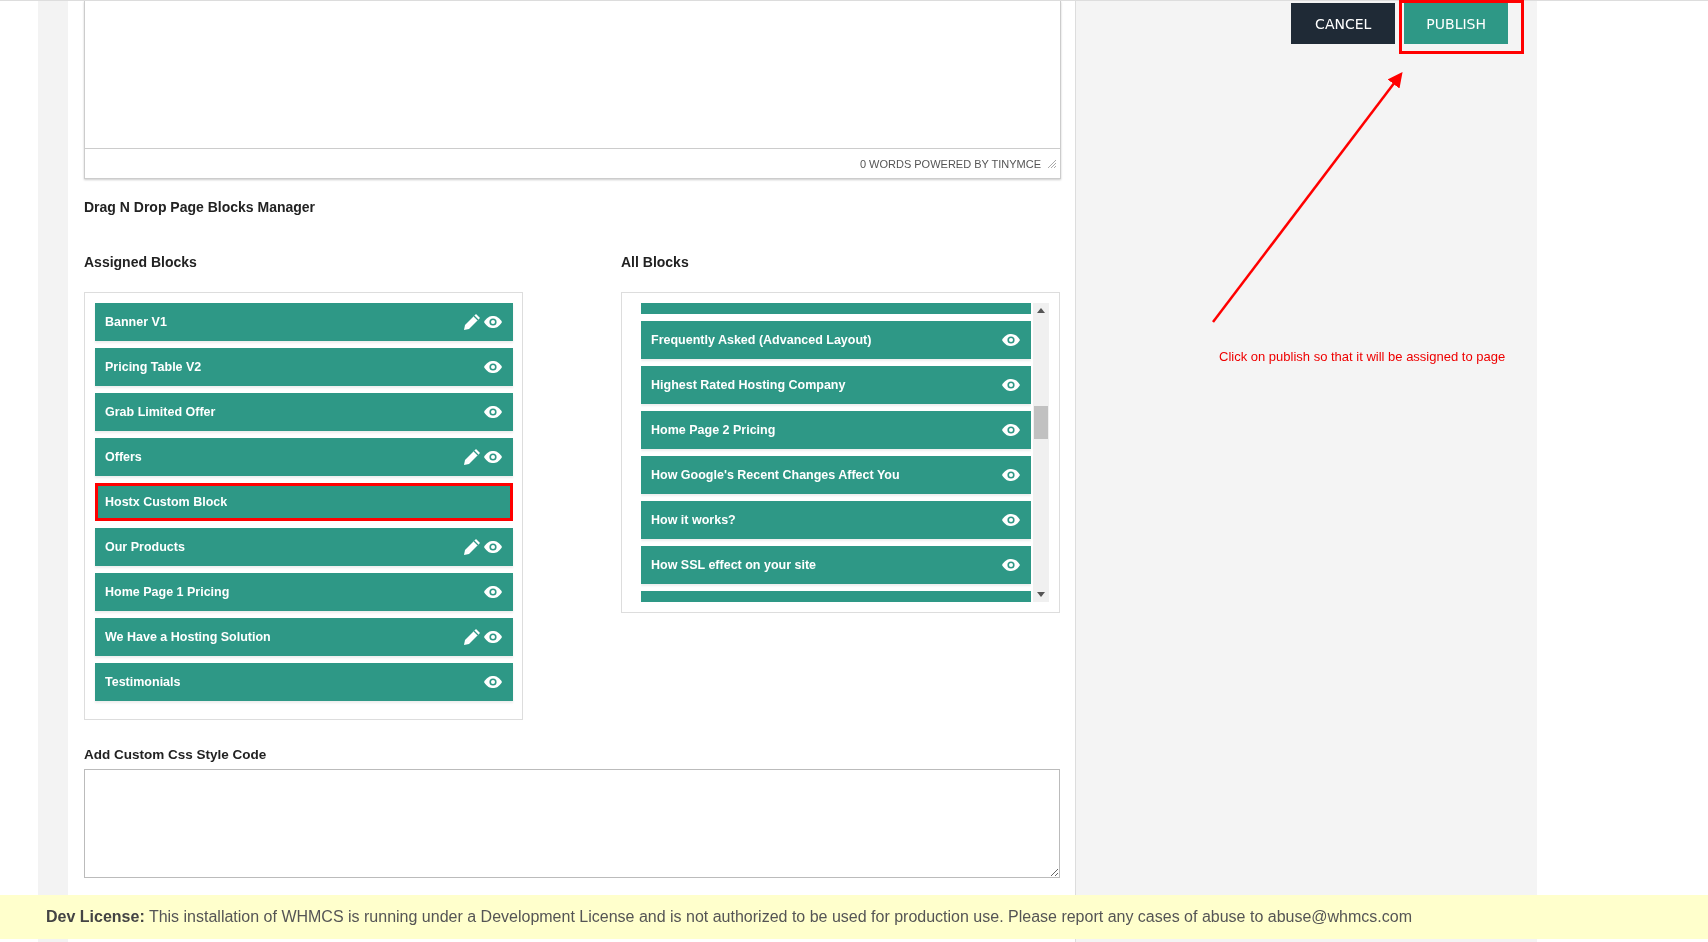 This screenshot has width=1708, height=942. Describe the element at coordinates (176, 754) in the screenshot. I see `field-label: Add Custom Css Style Code` at that location.